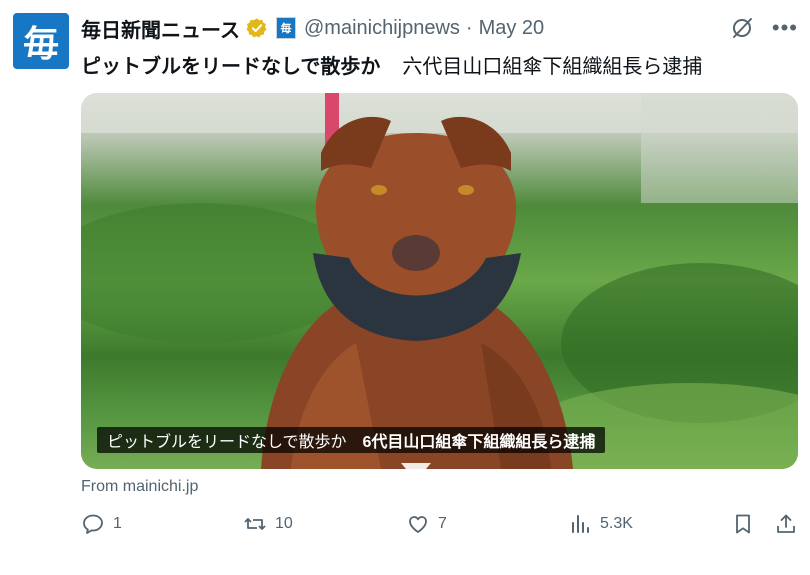 This screenshot has width=810, height=575. What do you see at coordinates (616, 523) in the screenshot?
I see `view-count: 5.3K` at bounding box center [616, 523].